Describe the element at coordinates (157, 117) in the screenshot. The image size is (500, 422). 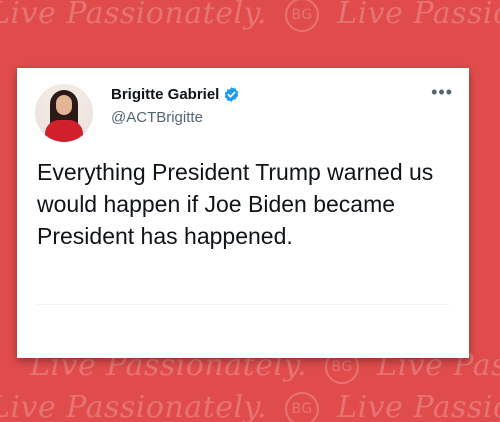
I see `author-handle: @ACTBrigitte` at that location.